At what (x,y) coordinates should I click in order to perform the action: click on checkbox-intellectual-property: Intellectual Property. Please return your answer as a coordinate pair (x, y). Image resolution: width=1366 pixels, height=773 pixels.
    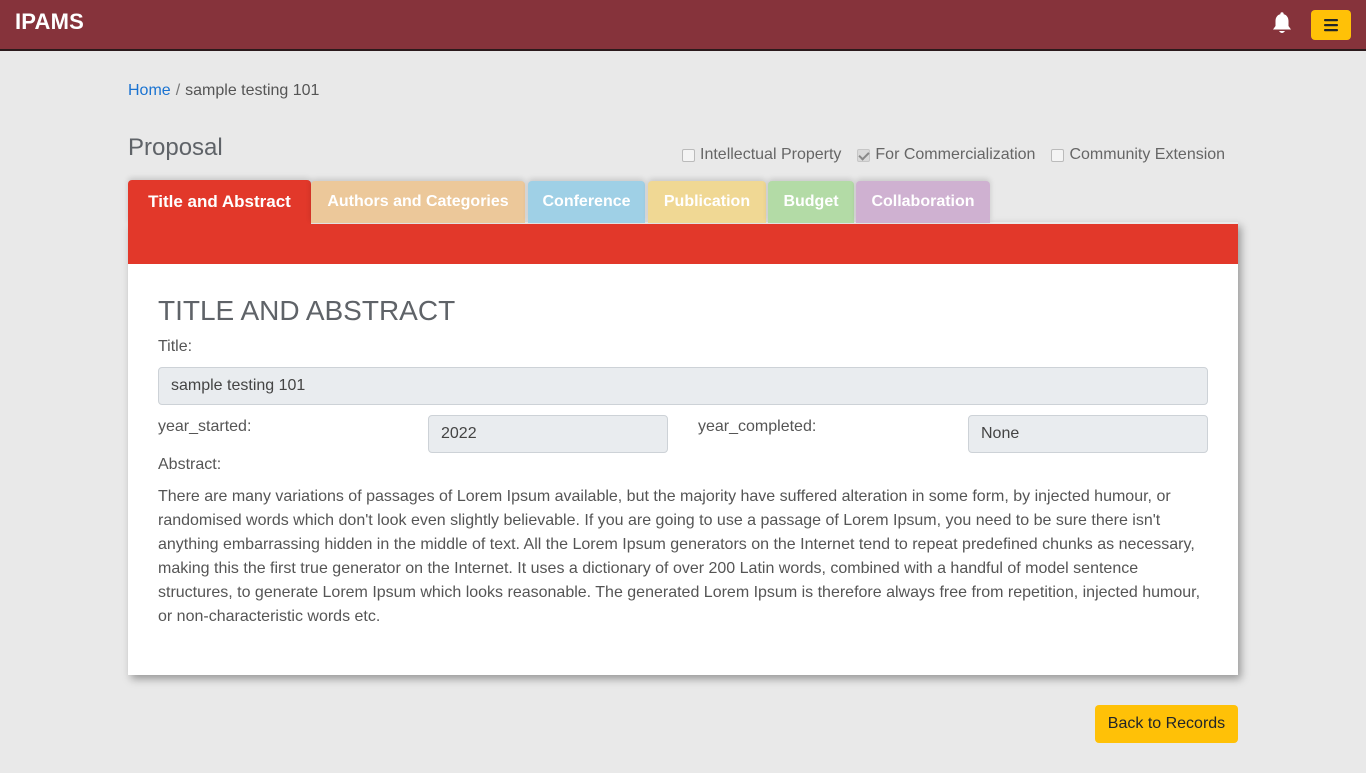
    Looking at the image, I should click on (761, 155).